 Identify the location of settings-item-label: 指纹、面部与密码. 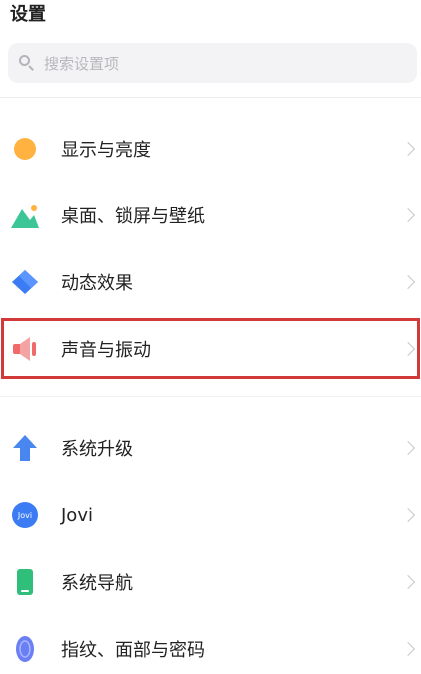
(133, 650).